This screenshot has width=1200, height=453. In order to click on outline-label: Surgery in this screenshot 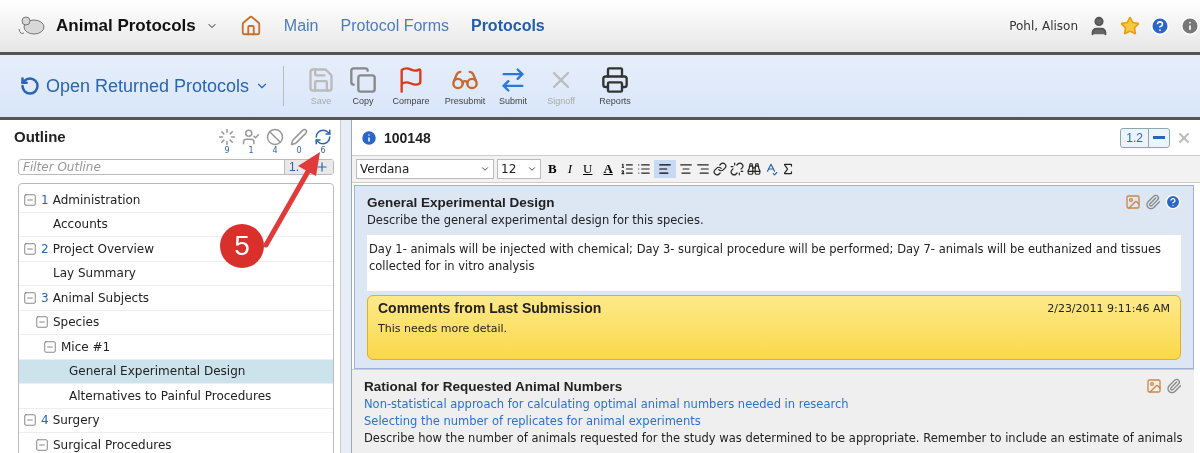, I will do `click(76, 420)`.